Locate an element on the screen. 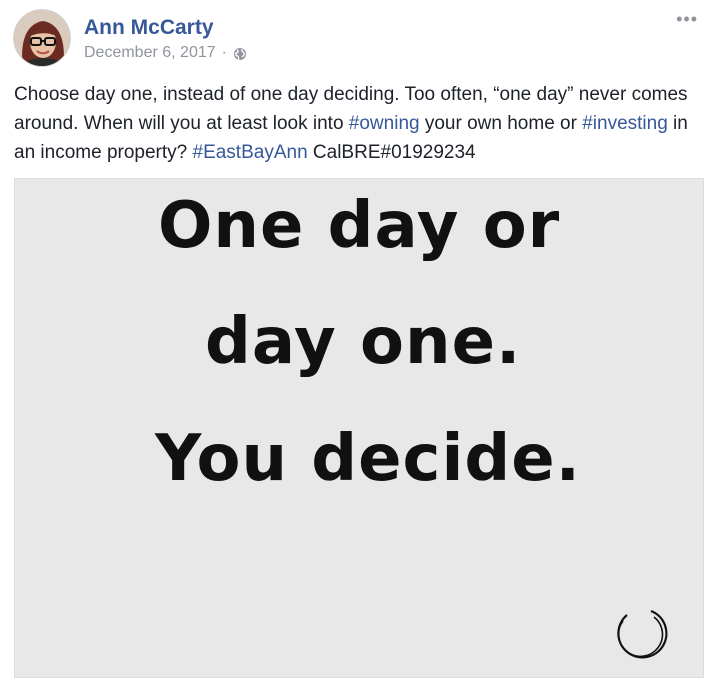 The height and width of the screenshot is (684, 710). avatar-image is located at coordinates (42, 38).